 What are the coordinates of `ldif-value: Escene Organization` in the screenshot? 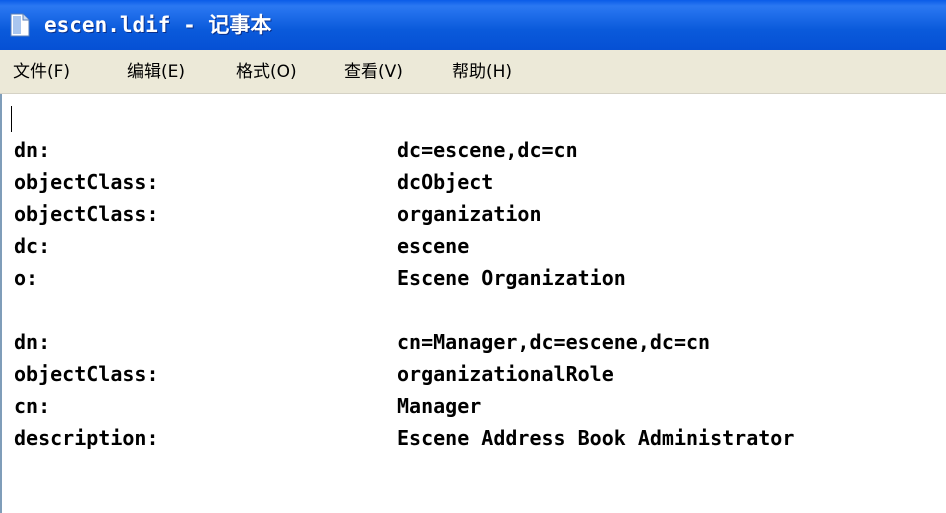 It's located at (511, 278).